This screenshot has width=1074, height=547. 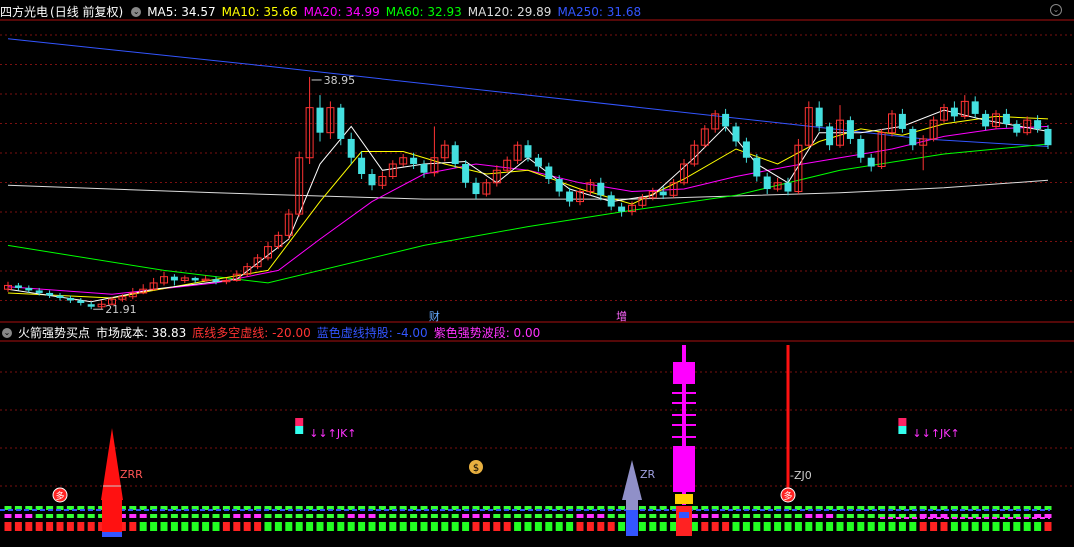 I want to click on red-rocket-signal, so click(x=112, y=464).